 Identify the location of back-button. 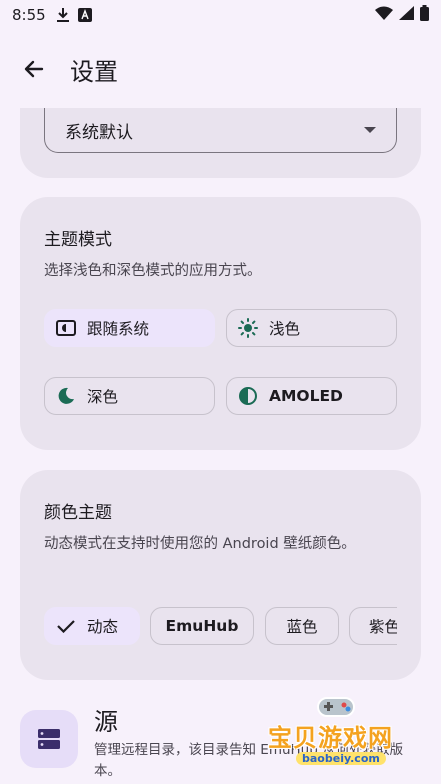
(34, 69).